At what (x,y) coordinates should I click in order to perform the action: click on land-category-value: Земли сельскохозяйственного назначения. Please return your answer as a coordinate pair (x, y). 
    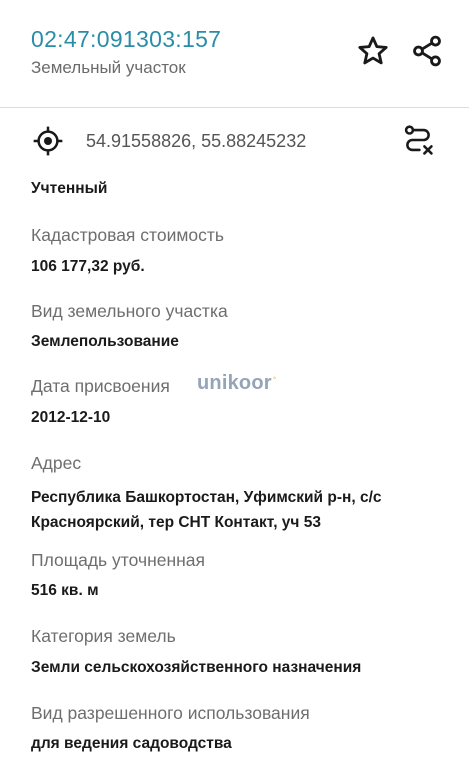
    Looking at the image, I should click on (196, 667).